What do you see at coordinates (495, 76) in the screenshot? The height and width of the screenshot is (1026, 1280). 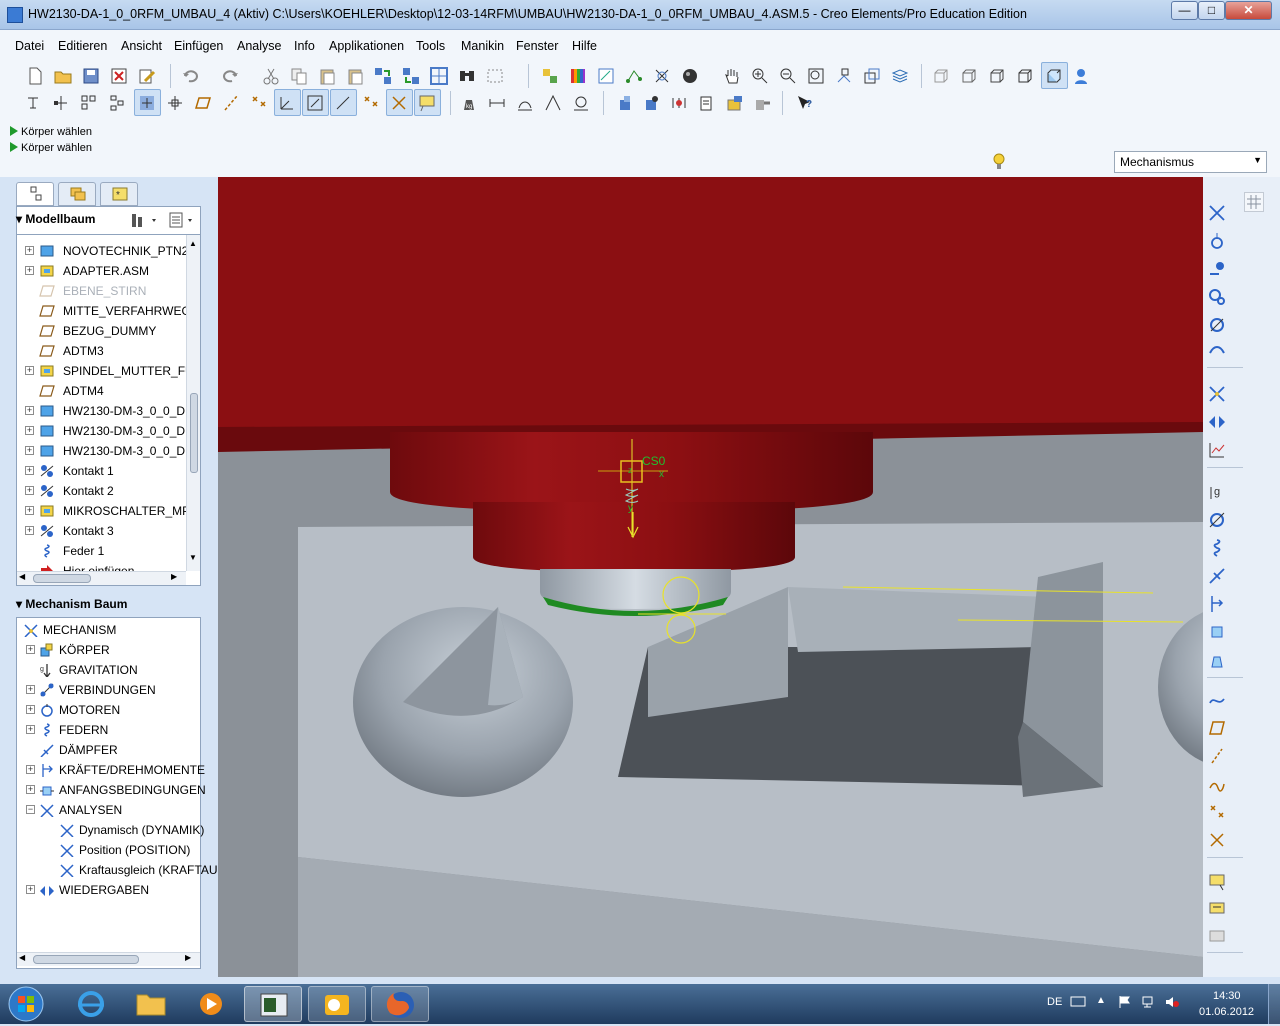 I see `select-box-icon` at bounding box center [495, 76].